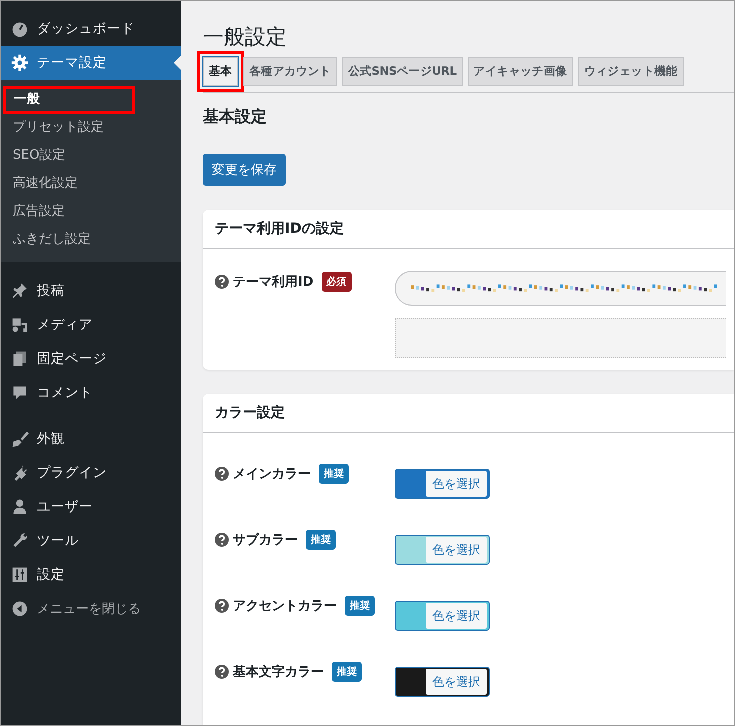 This screenshot has height=726, width=735. I want to click on card-title: テーマ利用IDの設定, so click(468, 229).